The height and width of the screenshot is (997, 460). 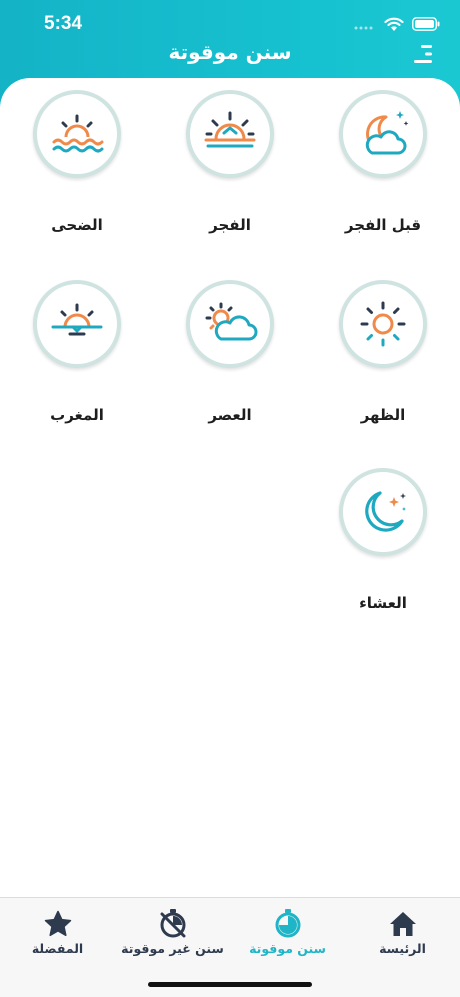 I want to click on tab-label: الرئيسة, so click(x=402, y=948).